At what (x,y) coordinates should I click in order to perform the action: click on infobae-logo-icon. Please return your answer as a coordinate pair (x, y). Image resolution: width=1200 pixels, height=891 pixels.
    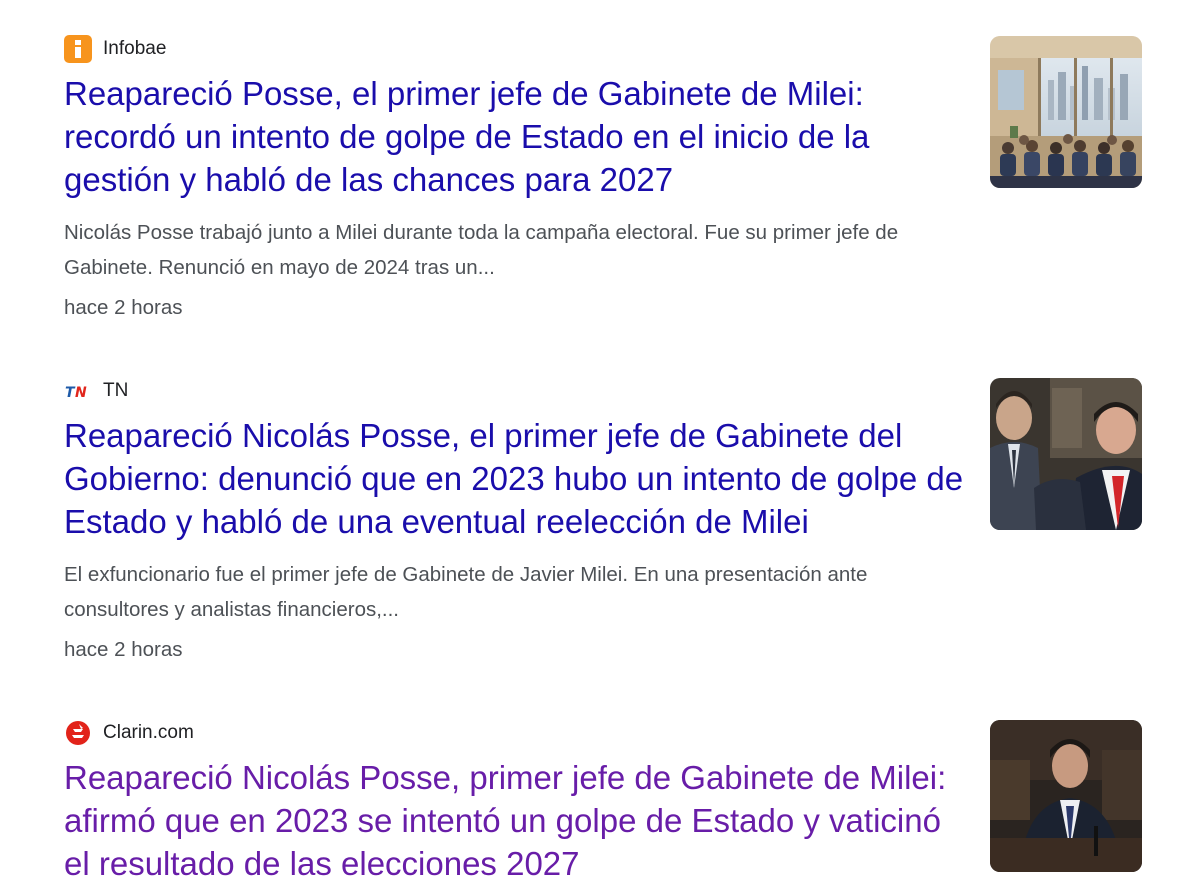
    Looking at the image, I should click on (78, 49).